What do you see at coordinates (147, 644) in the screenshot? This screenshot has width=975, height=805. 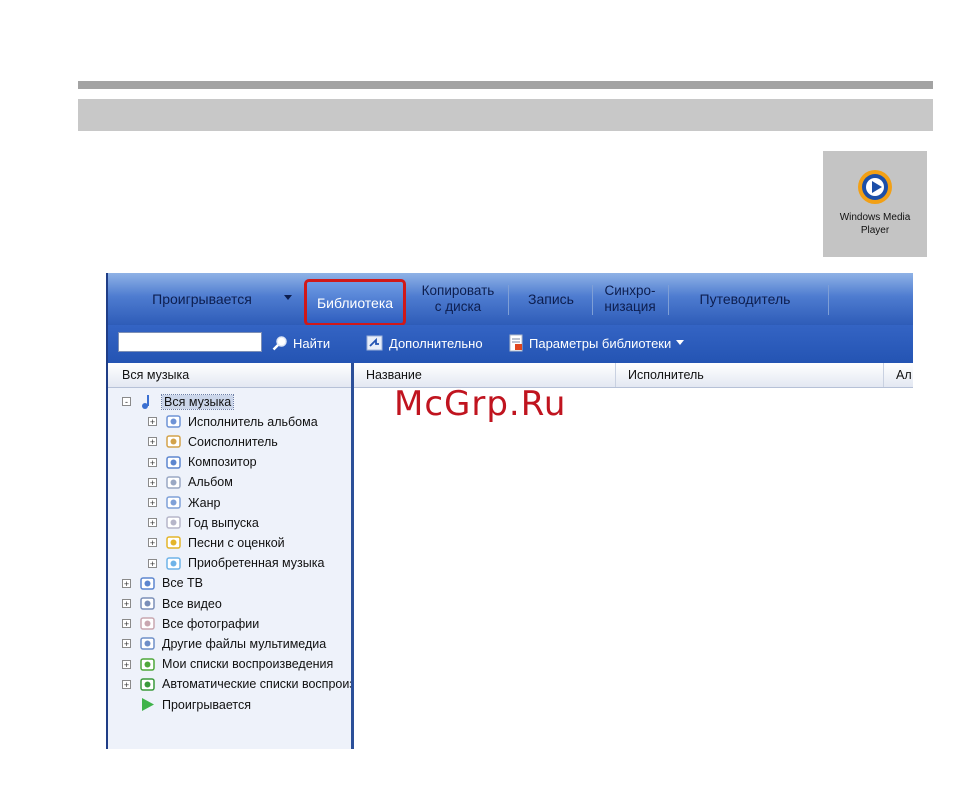 I see `other-media-icon` at bounding box center [147, 644].